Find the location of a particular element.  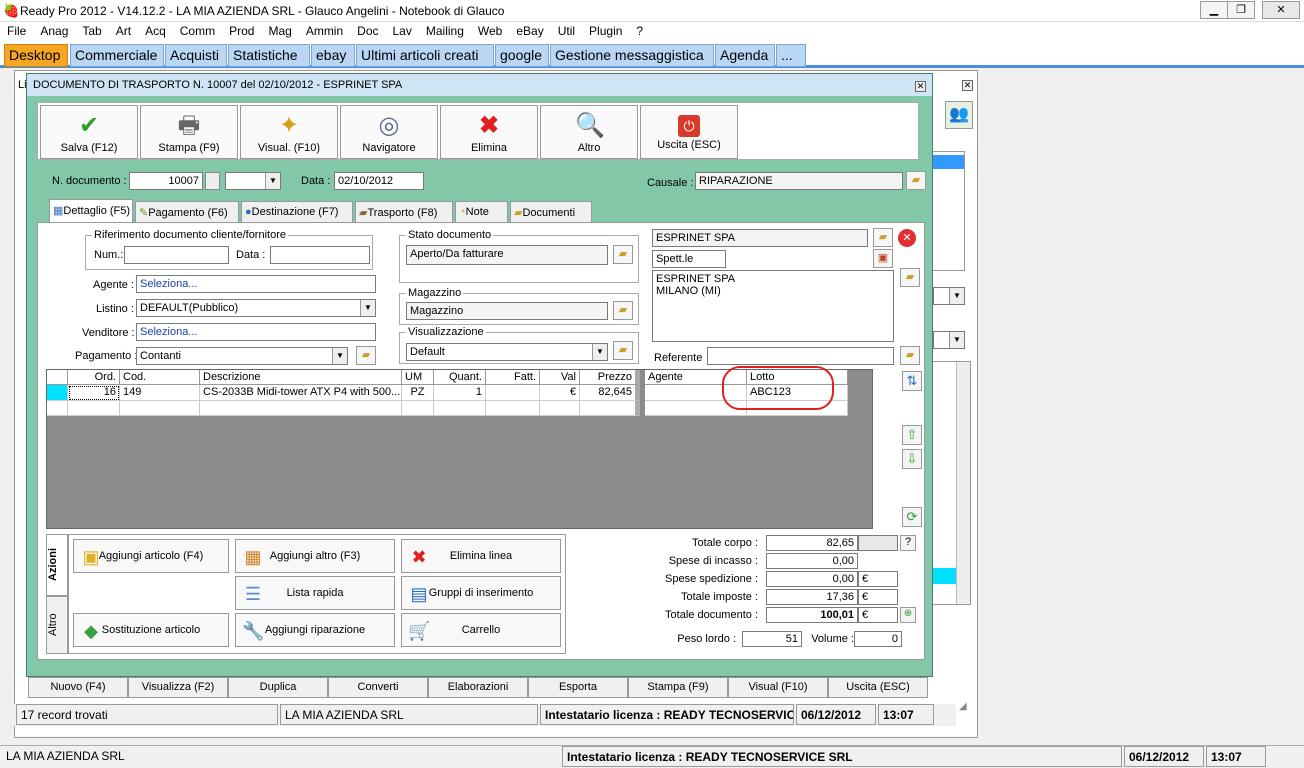

pagamento-folder-icon: ▰ is located at coordinates (366, 355).